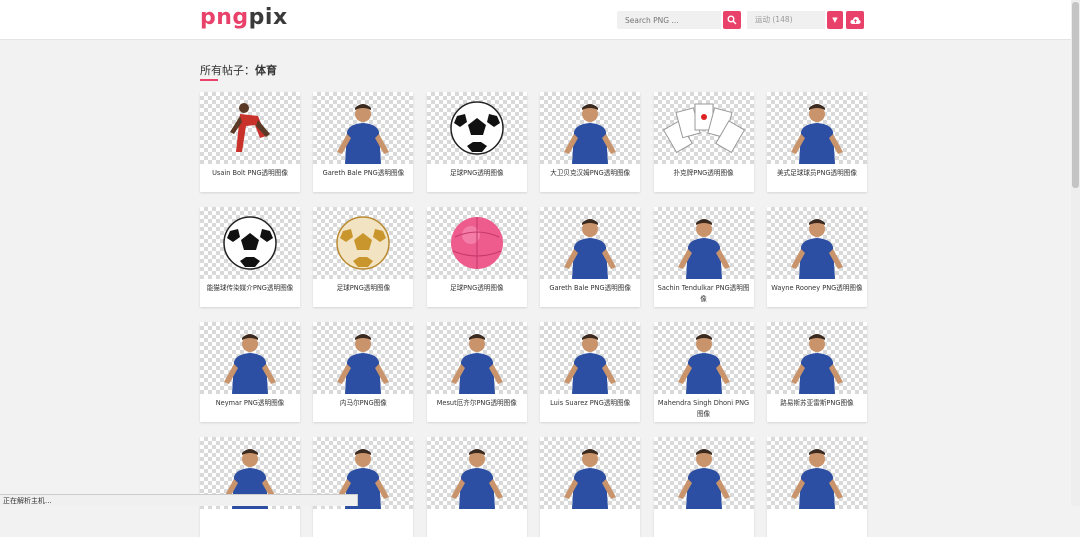 This screenshot has height=537, width=1080. I want to click on page-title: 所有帖子：体育, so click(238, 70).